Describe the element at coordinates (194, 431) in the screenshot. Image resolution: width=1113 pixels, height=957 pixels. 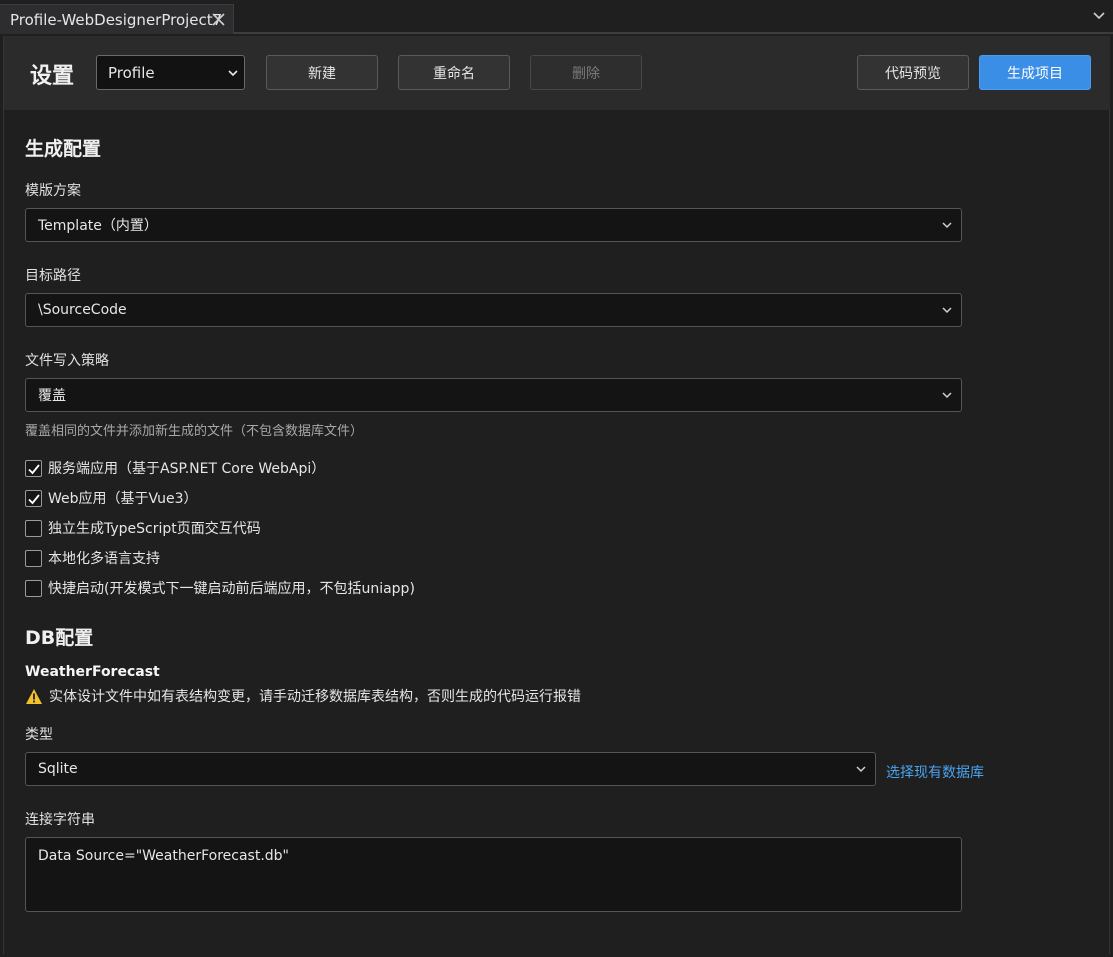
I see `write-policy-hint: 覆盖相同的文件并添加新生成的文件（不包含数据库文件）` at that location.